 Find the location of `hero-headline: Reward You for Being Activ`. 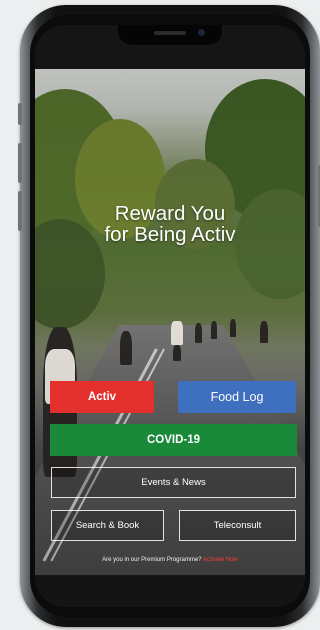

hero-headline: Reward You for Being Activ is located at coordinates (170, 224).